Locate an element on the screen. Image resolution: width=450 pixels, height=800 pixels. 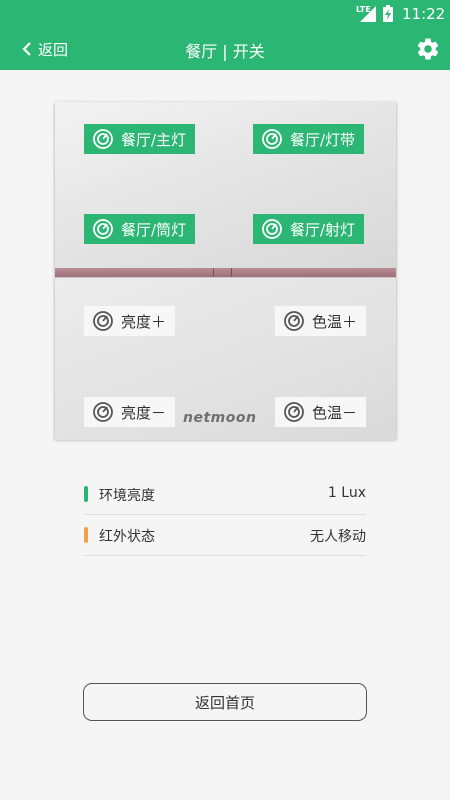
ambient-brightness-row: 环境亮度 1 Lux is located at coordinates (225, 494).